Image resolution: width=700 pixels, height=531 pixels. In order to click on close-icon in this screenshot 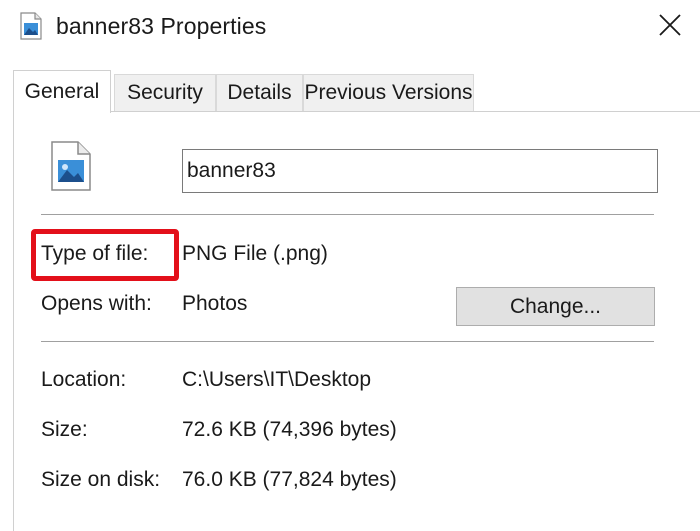, I will do `click(670, 27)`.